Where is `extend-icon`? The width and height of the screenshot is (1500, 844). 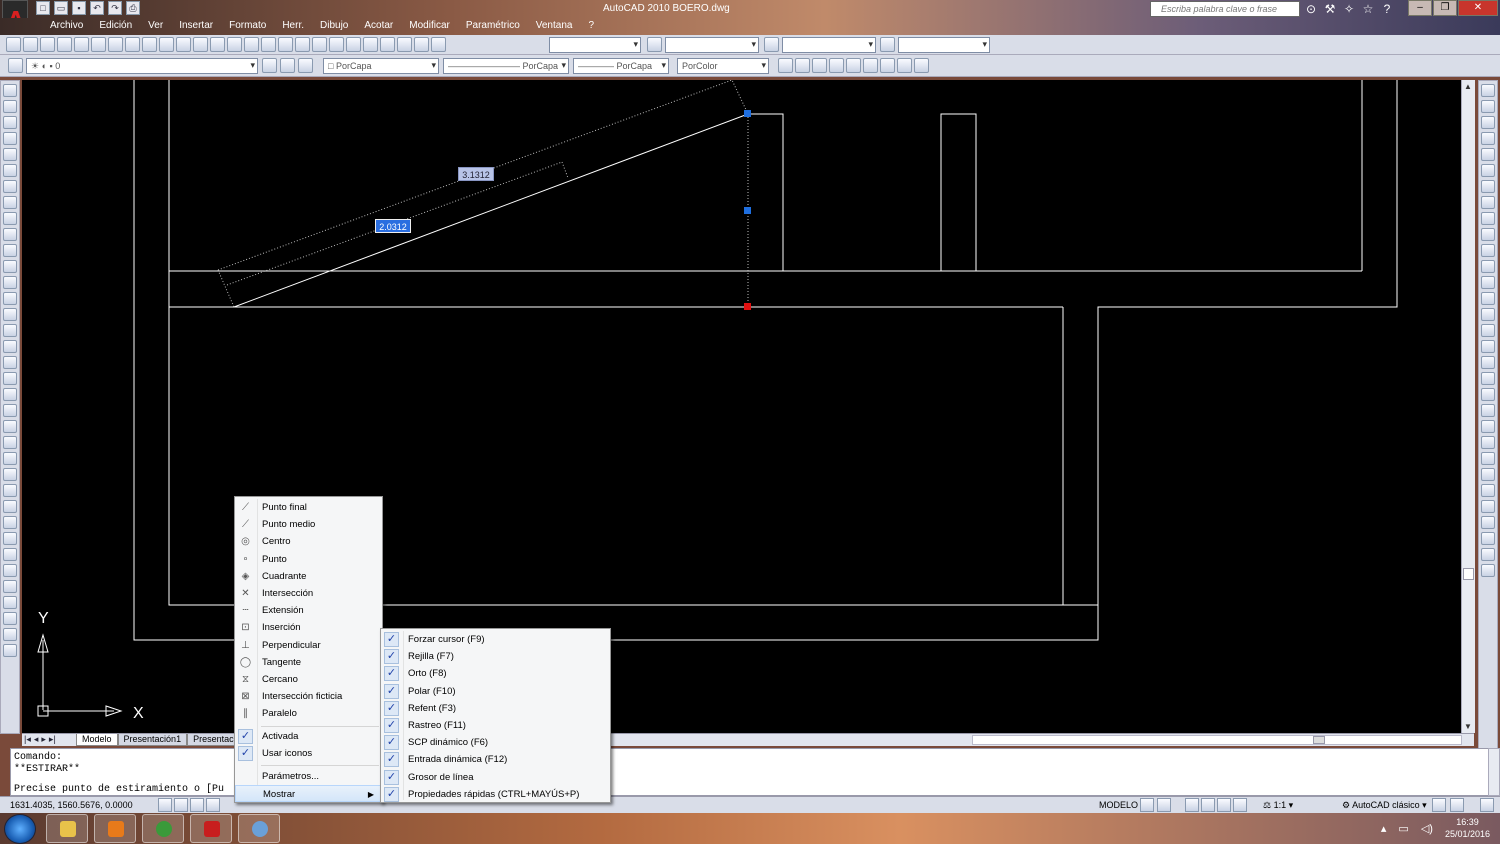 extend-icon is located at coordinates (1488, 250).